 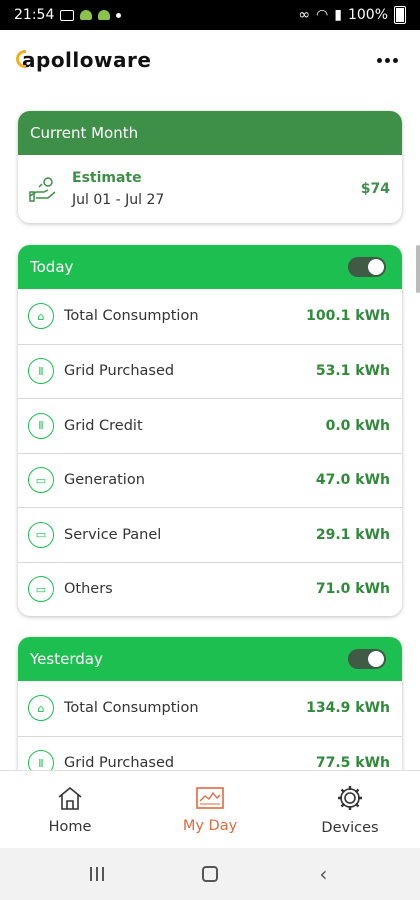 I want to click on nav-label: My Day, so click(x=210, y=825).